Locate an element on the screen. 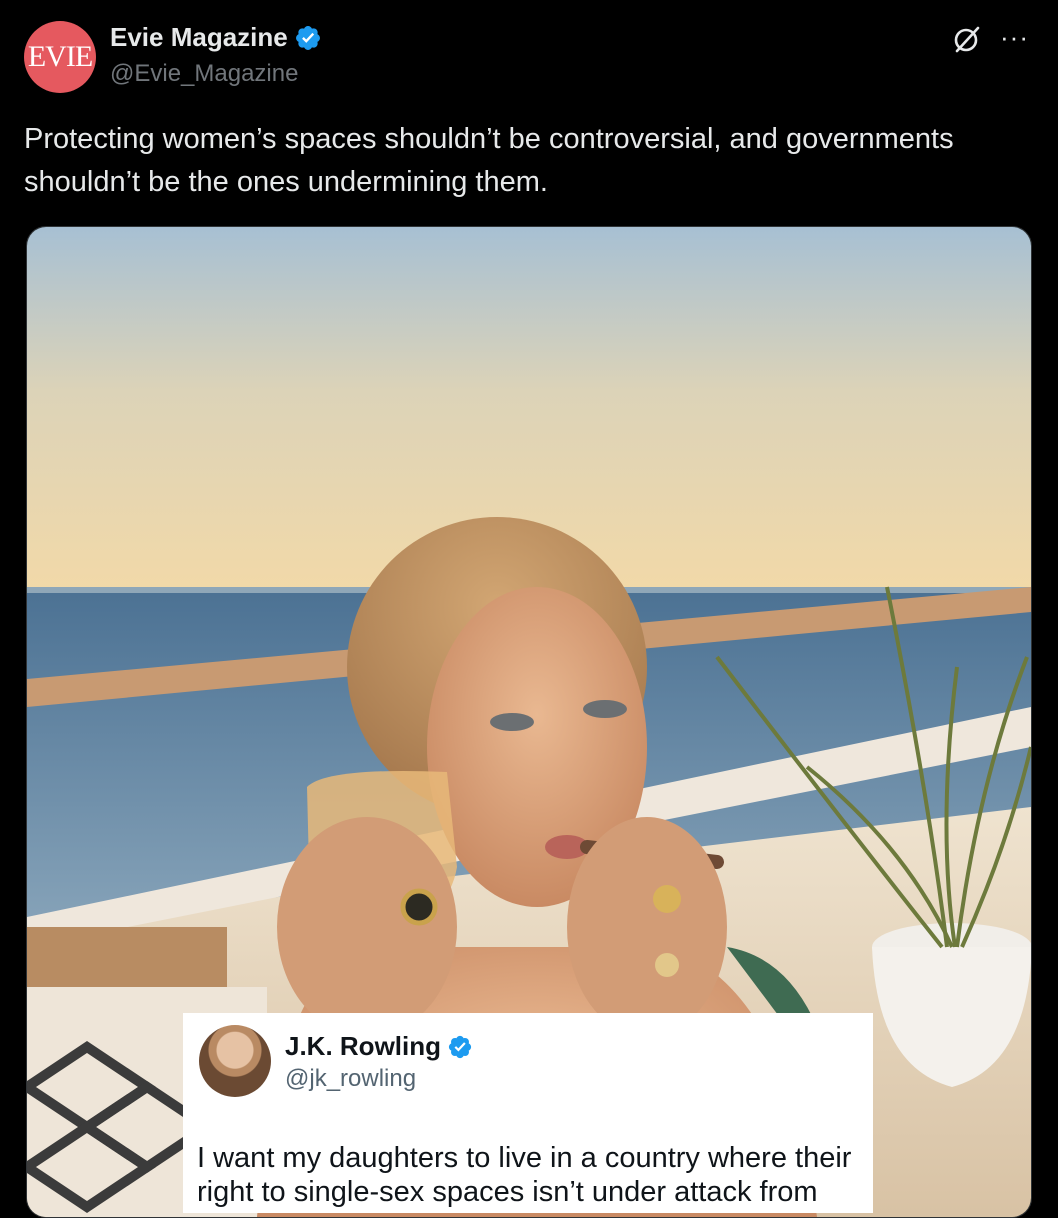  quoted-author-name-row: J.K. Rowling is located at coordinates (379, 1046).